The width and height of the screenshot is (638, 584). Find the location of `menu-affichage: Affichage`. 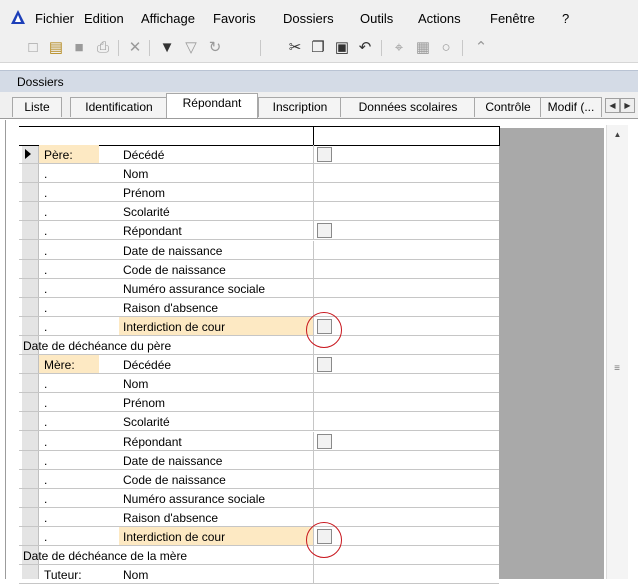

menu-affichage: Affichage is located at coordinates (168, 18).